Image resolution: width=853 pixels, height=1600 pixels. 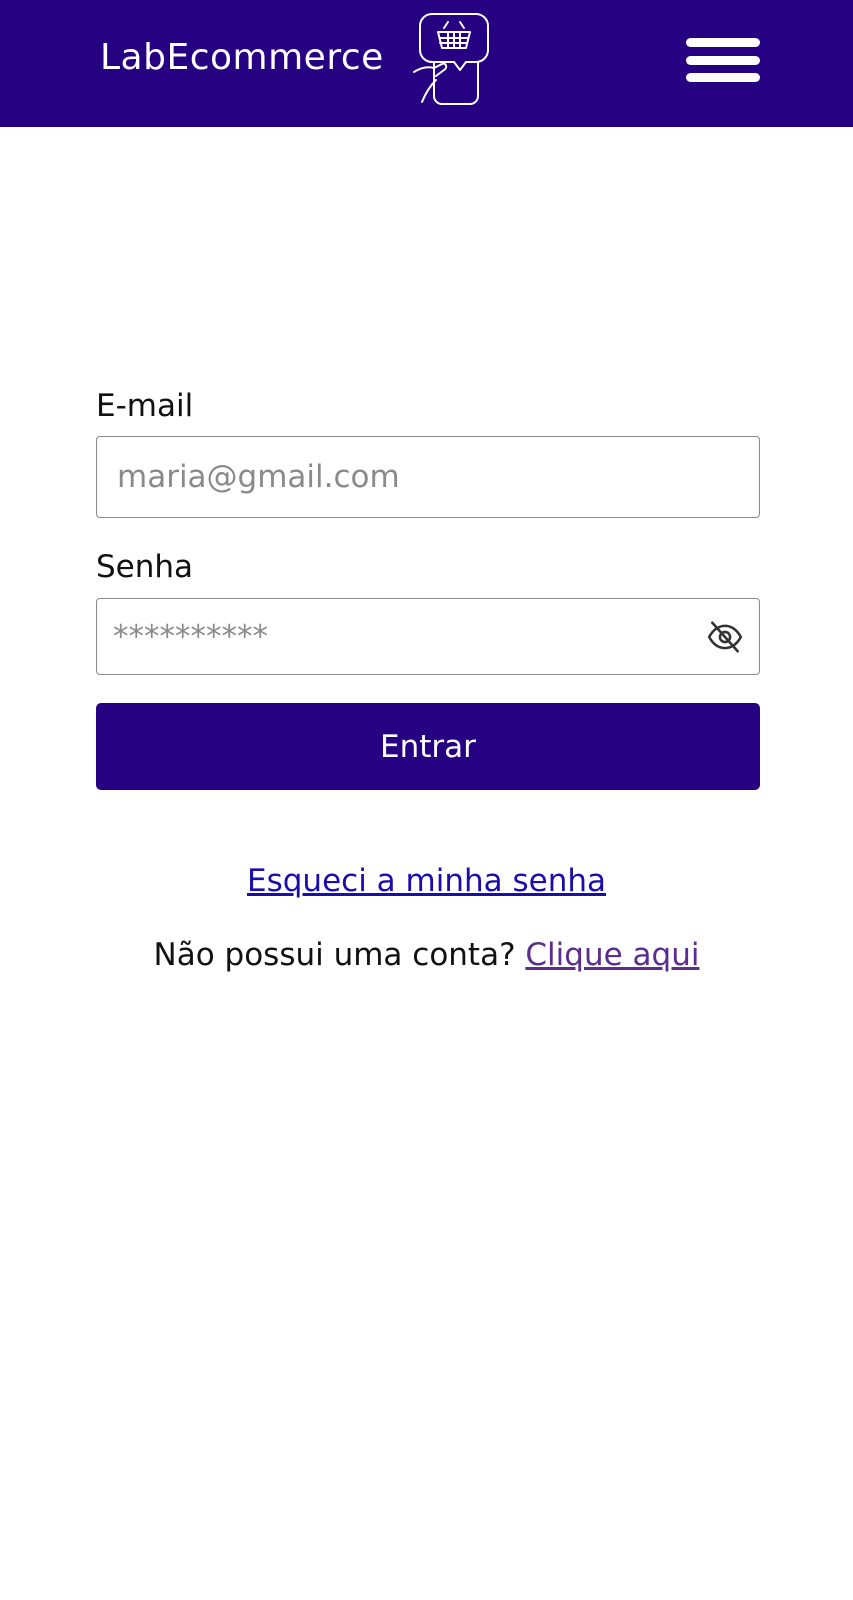 I want to click on brand-name: LabEcommerce, so click(x=242, y=57).